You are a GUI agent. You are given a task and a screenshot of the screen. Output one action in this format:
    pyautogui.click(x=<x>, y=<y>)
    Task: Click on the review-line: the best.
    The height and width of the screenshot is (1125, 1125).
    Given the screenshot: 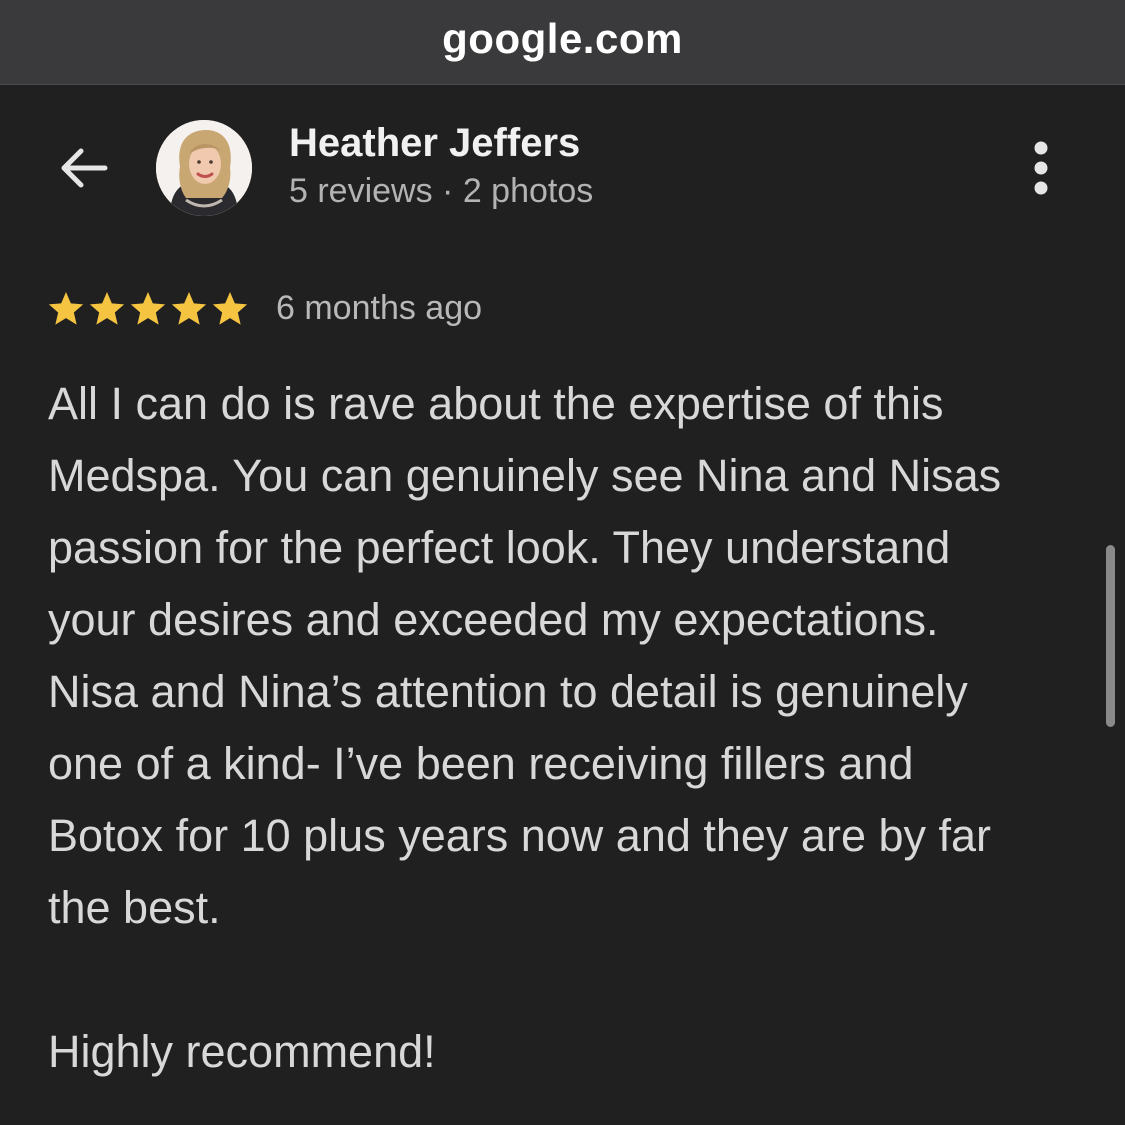 What is the action you would take?
    pyautogui.click(x=134, y=907)
    